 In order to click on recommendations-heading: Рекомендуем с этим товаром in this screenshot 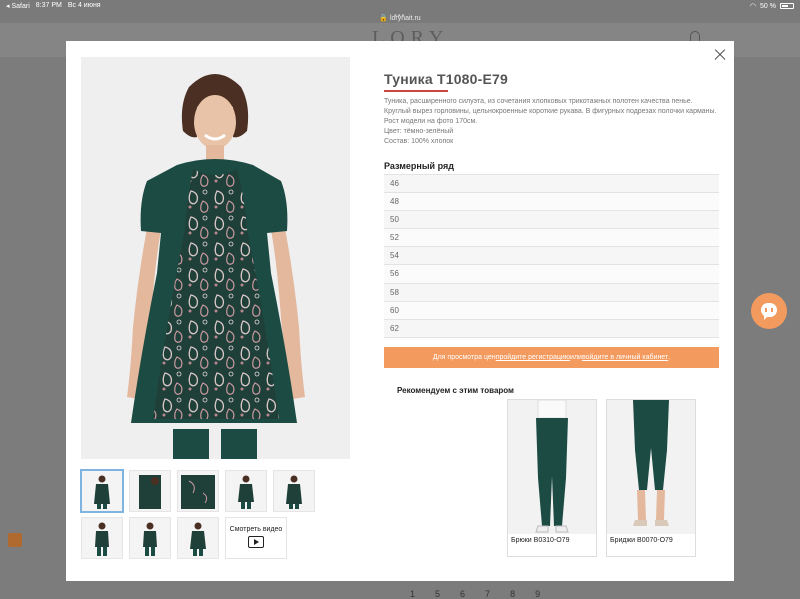, I will do `click(455, 390)`.